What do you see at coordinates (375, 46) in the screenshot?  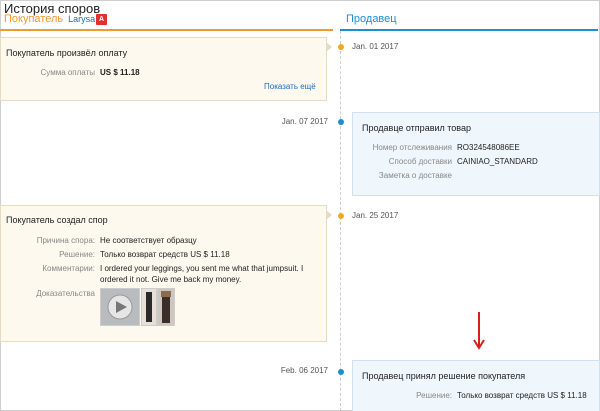 I see `event-date: Jan. 01 2017` at bounding box center [375, 46].